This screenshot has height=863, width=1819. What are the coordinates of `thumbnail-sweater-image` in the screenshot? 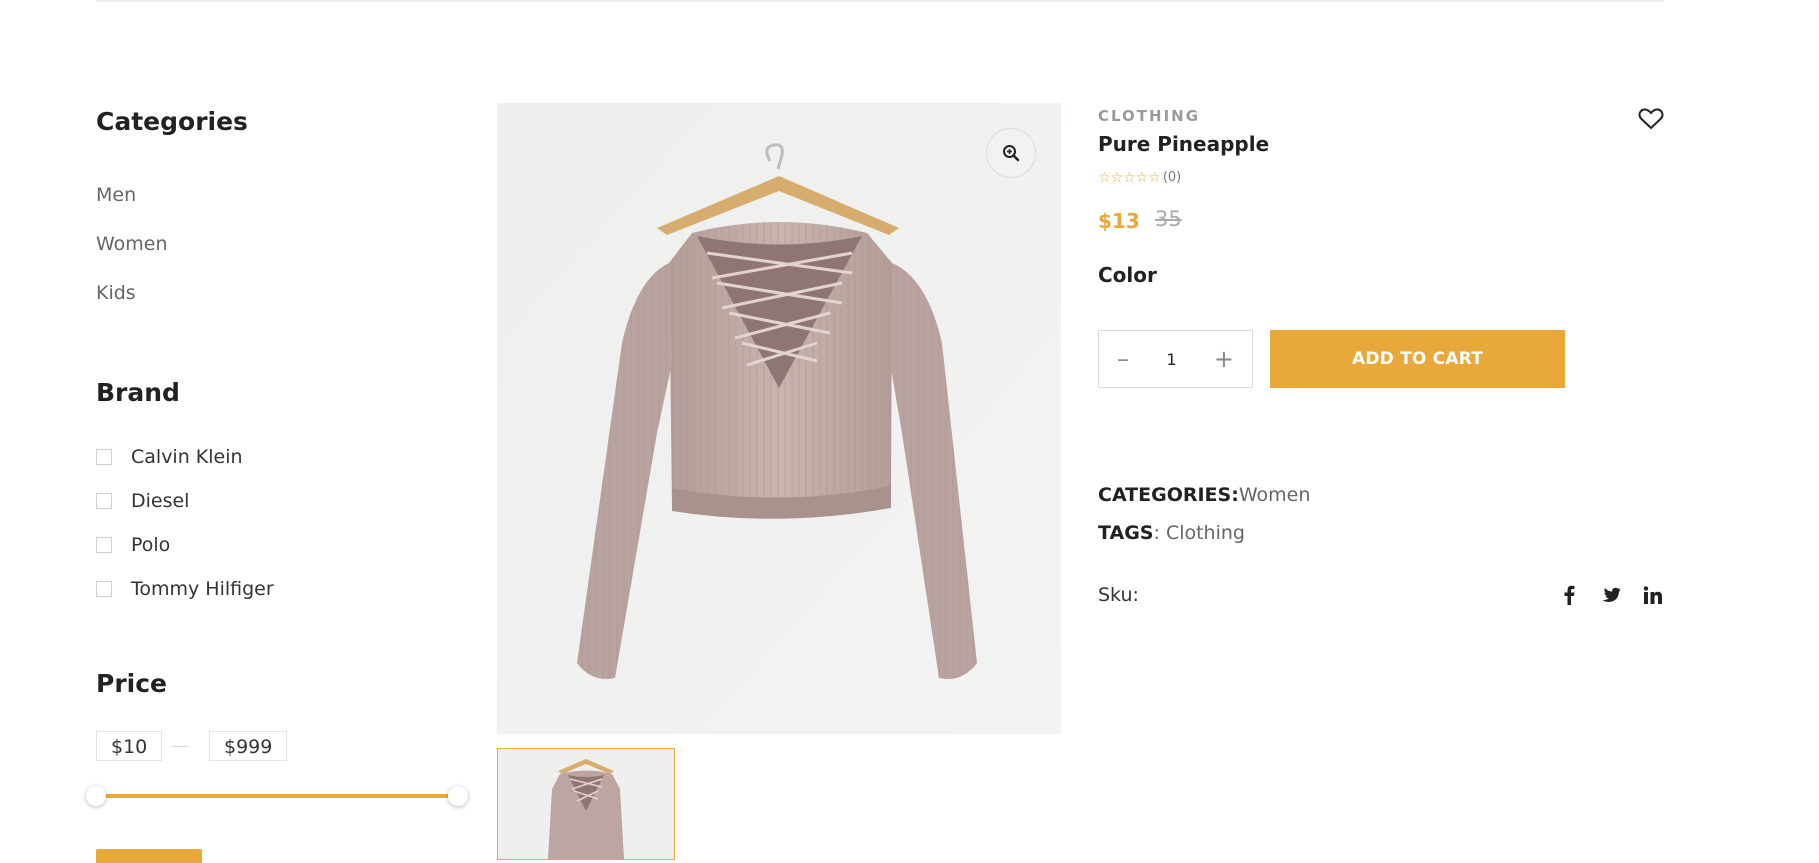 It's located at (586, 804).